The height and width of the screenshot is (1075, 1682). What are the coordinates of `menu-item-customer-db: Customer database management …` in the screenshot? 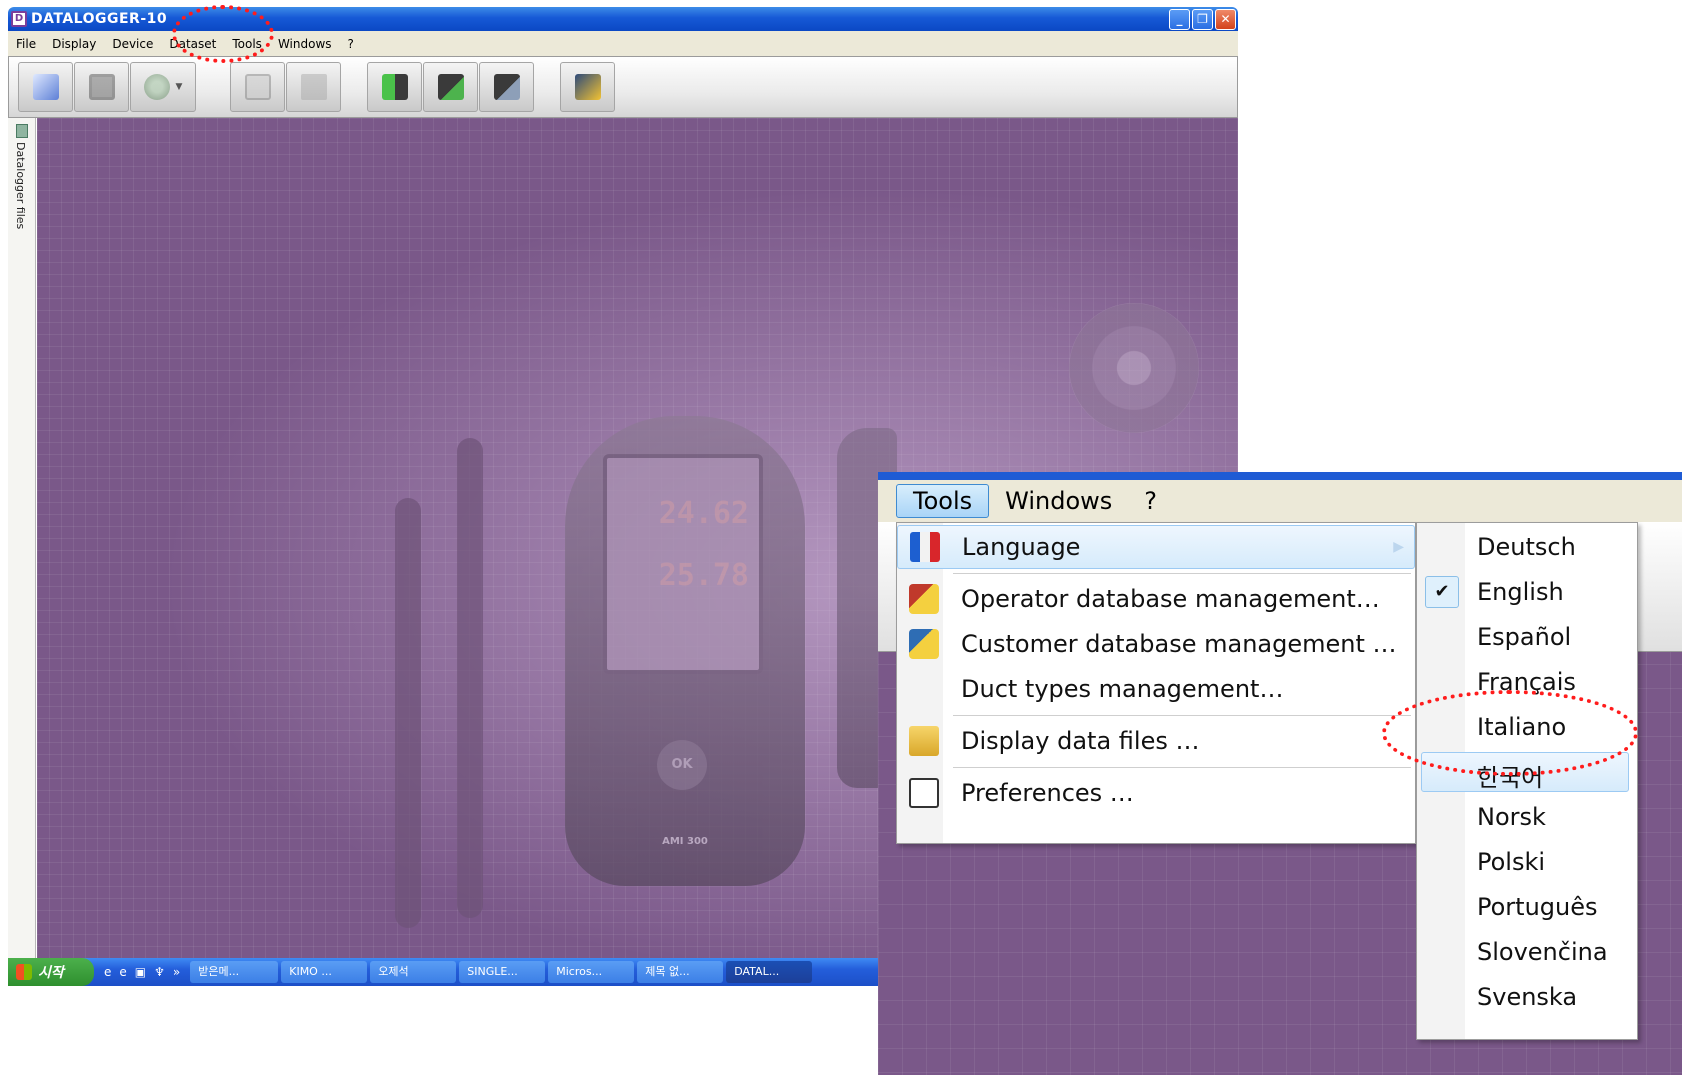 It's located at (1156, 644).